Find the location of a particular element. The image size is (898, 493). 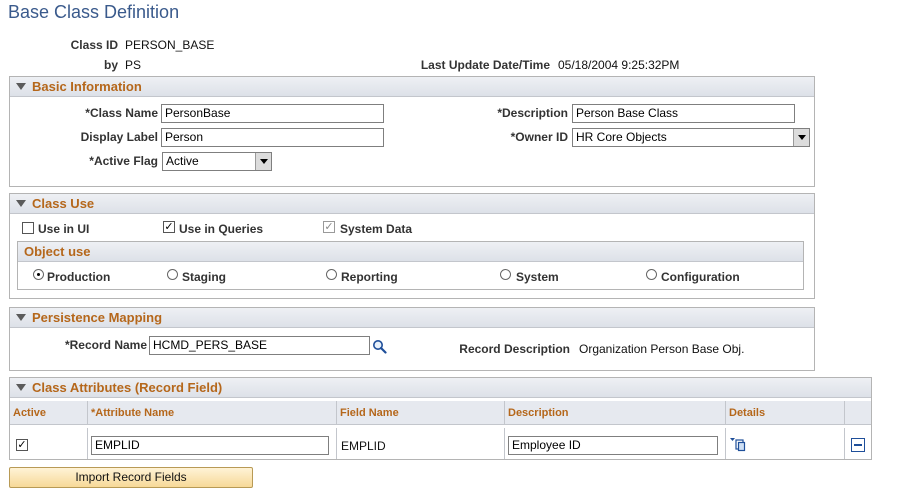

persistence-mapping-header: Persistence Mapping is located at coordinates (412, 318).